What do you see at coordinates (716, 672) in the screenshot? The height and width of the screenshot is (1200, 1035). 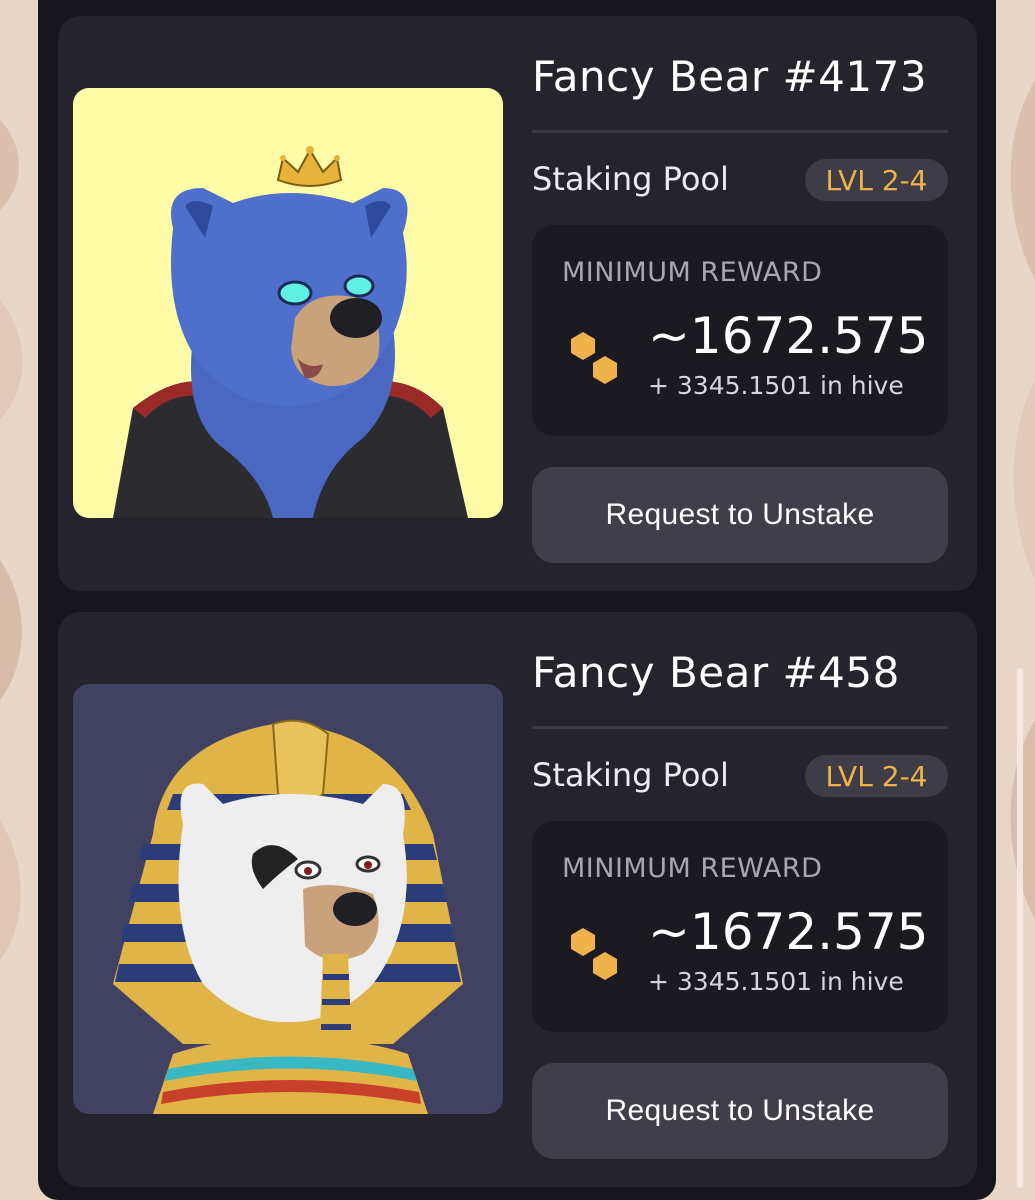 I see `nft-name: Fancy Bear #458` at bounding box center [716, 672].